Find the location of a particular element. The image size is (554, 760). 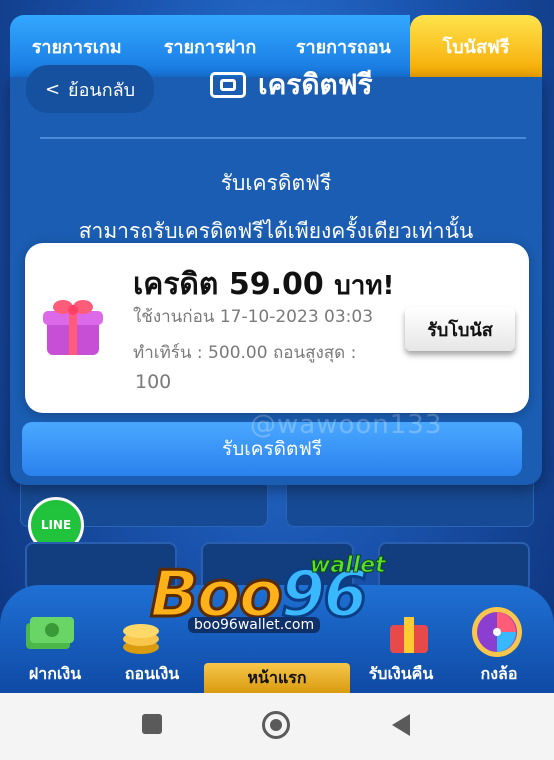

turnover-info: ทำเทิร์น : 500.00 ถอนสูงสุด : is located at coordinates (245, 353).